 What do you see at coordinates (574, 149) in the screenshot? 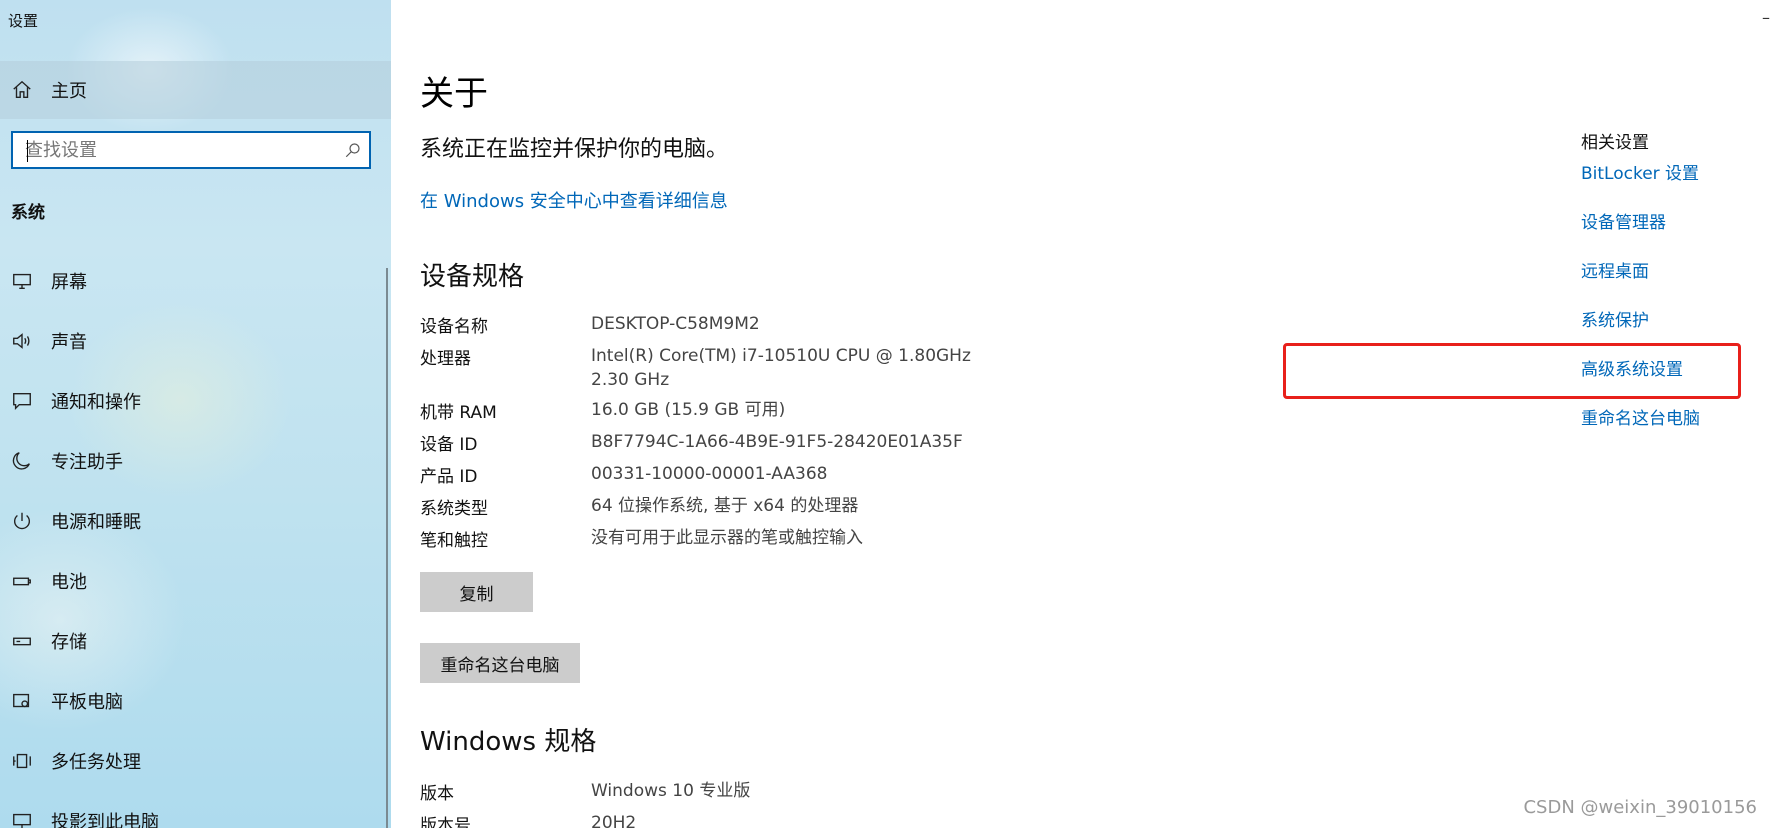
I see `protection-status-text: 系统正在监控并保护你的电脑。` at bounding box center [574, 149].